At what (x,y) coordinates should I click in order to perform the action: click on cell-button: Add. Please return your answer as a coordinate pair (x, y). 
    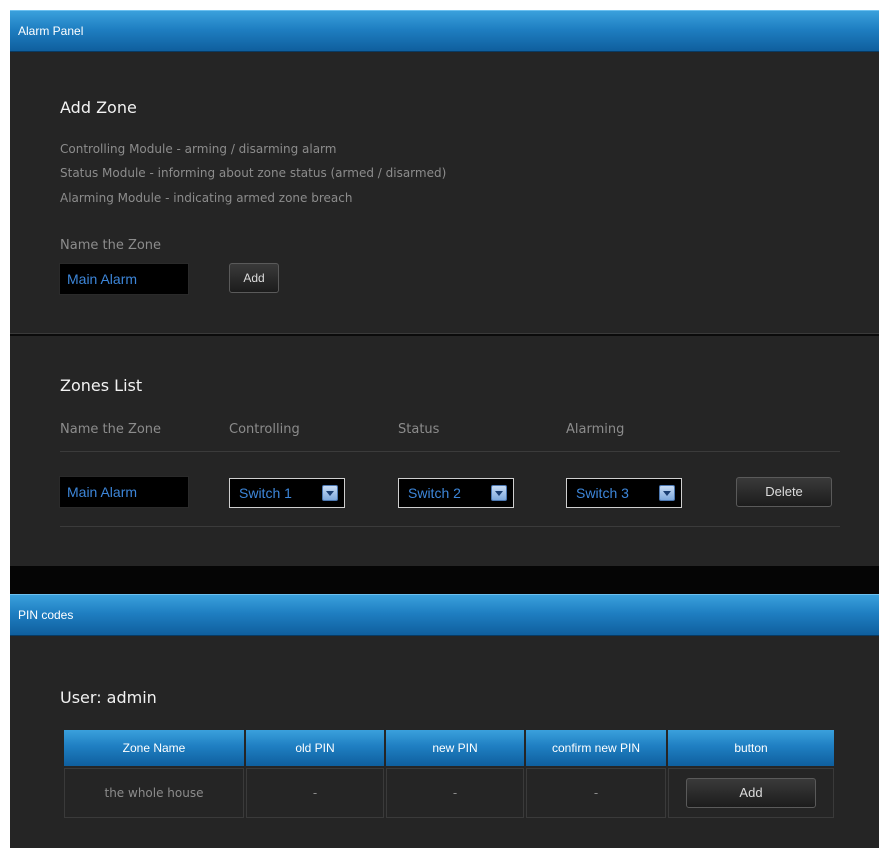
    Looking at the image, I should click on (751, 793).